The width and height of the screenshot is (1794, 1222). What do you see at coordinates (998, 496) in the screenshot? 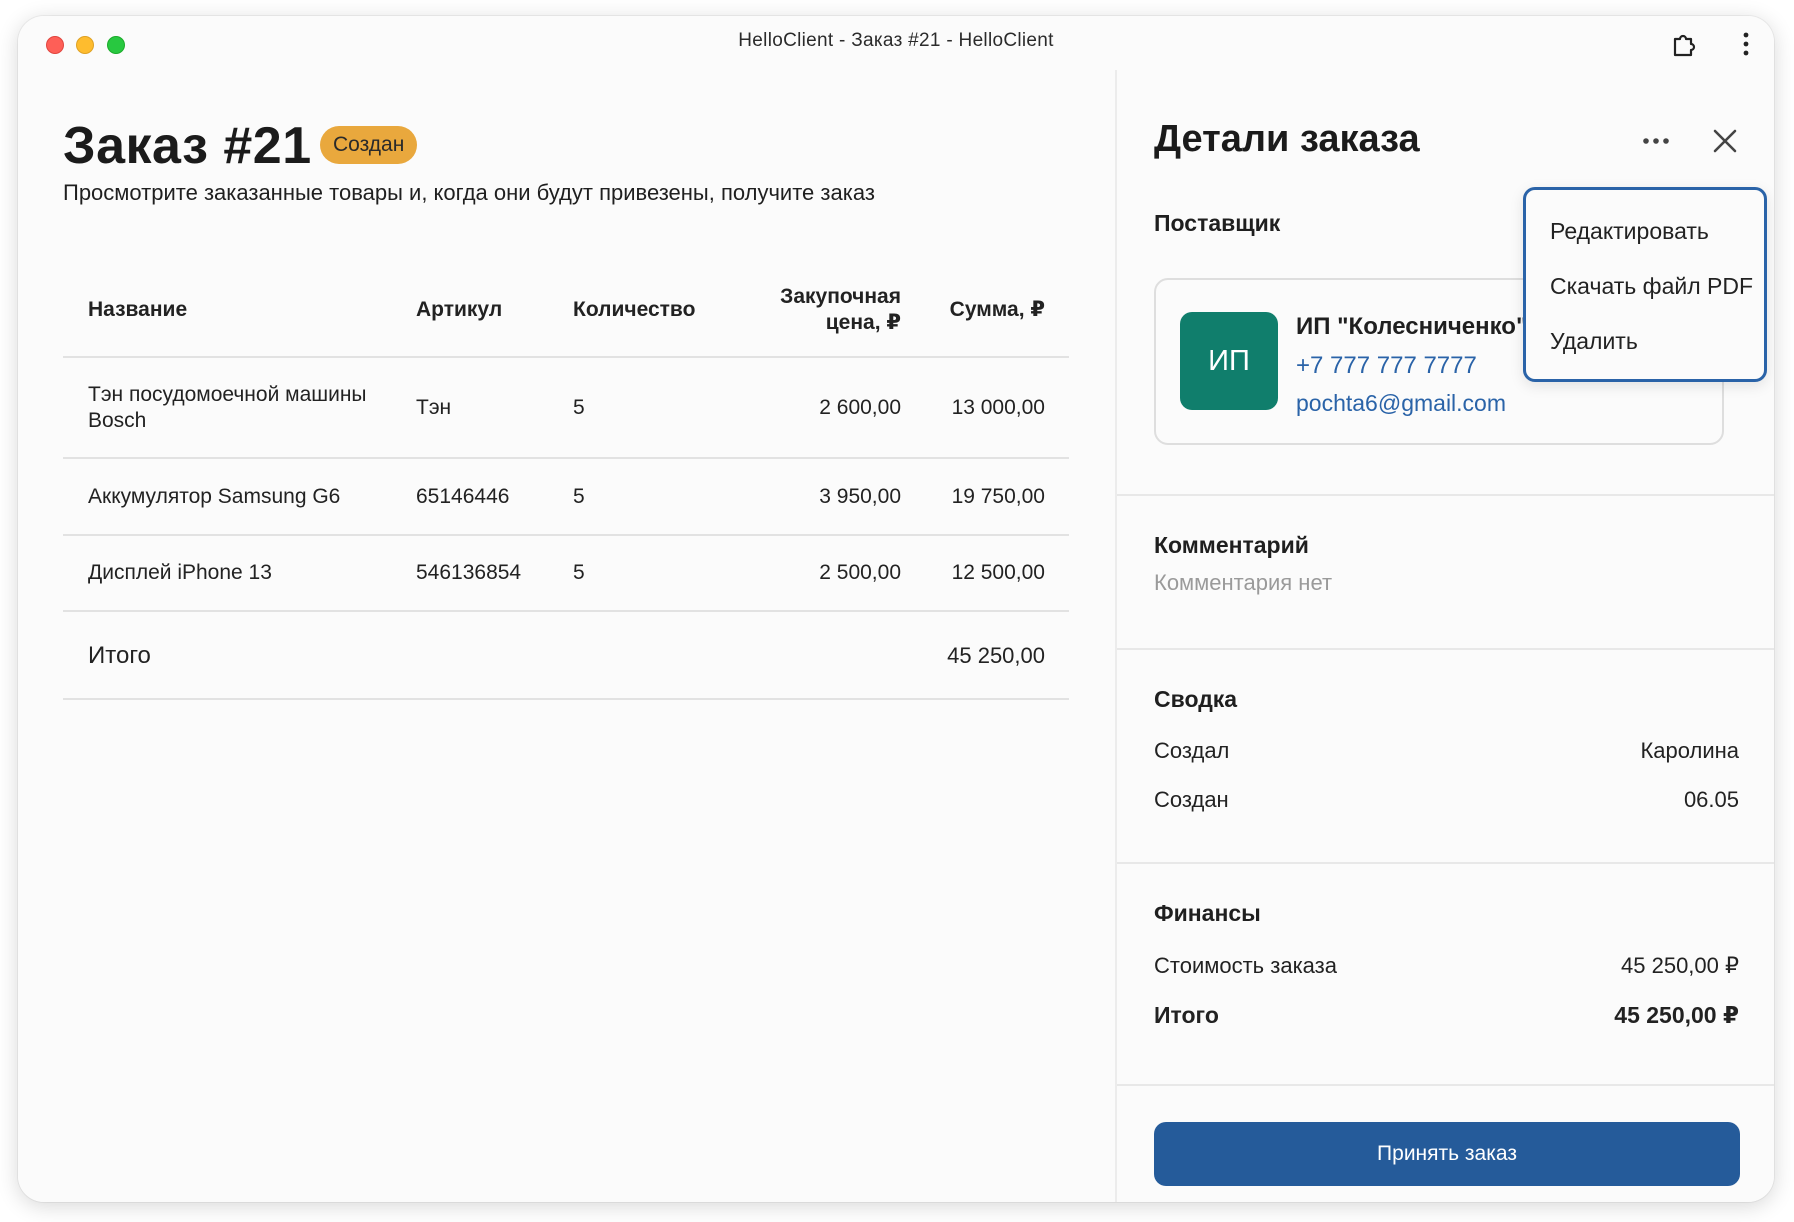
I see `cell-sum: 19 750,00` at bounding box center [998, 496].